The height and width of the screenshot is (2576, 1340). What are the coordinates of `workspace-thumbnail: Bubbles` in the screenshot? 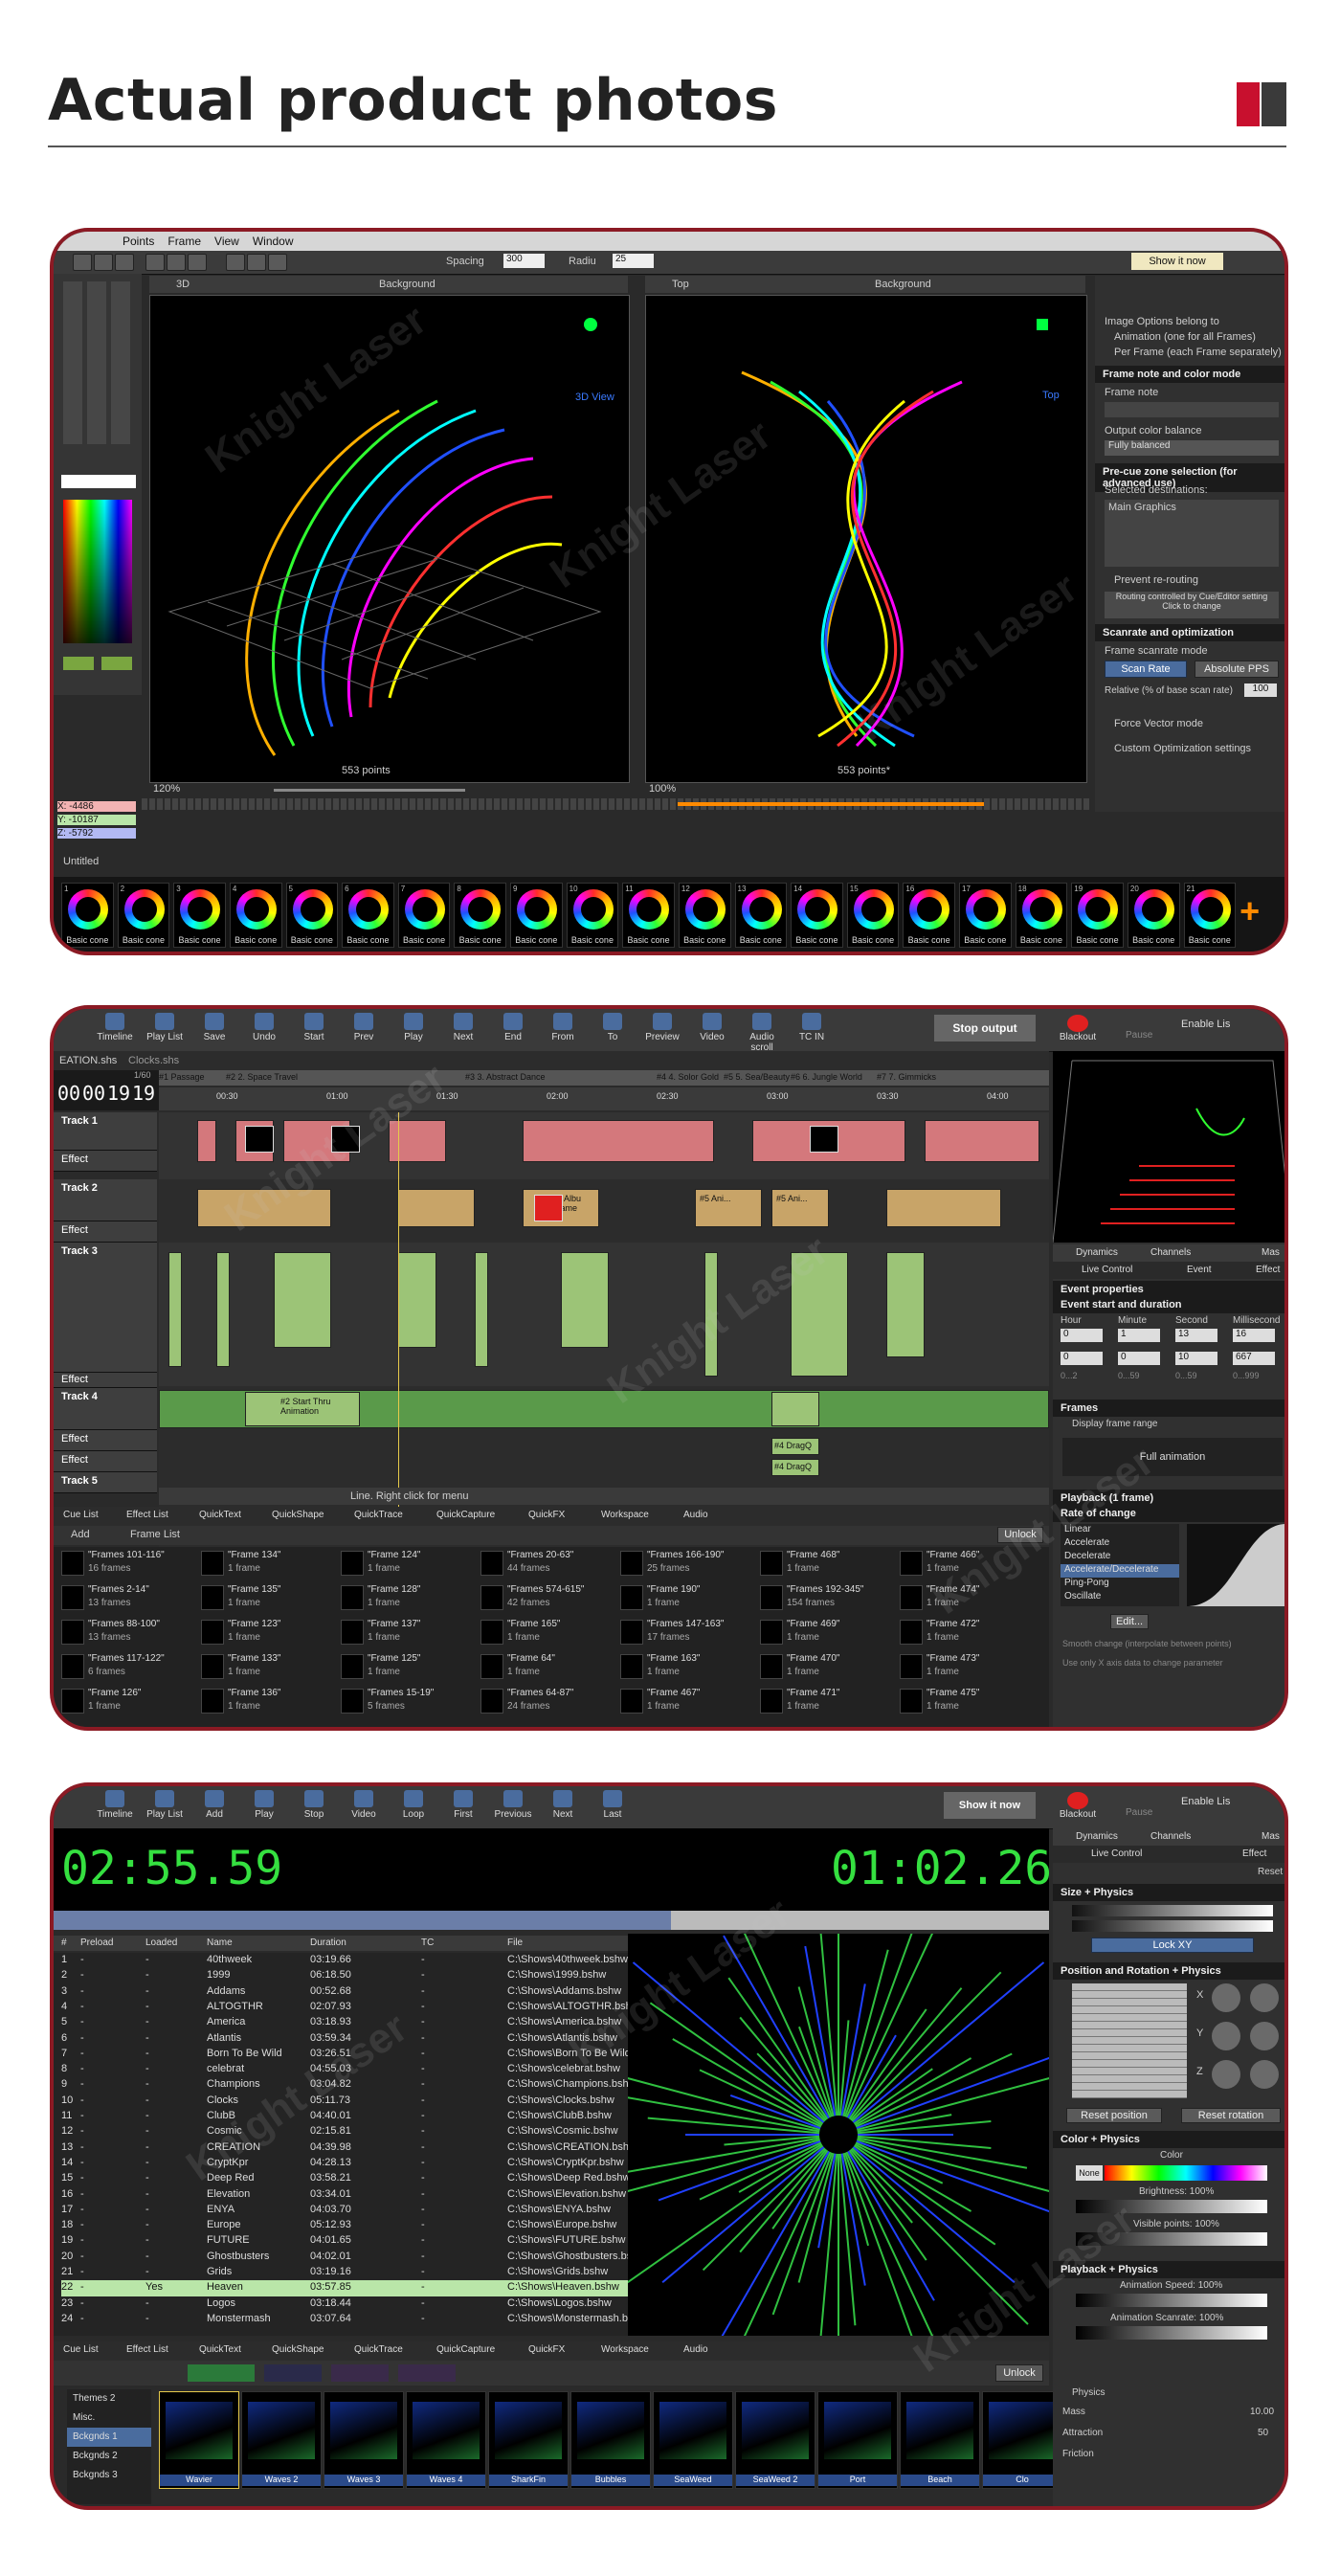 It's located at (610, 2440).